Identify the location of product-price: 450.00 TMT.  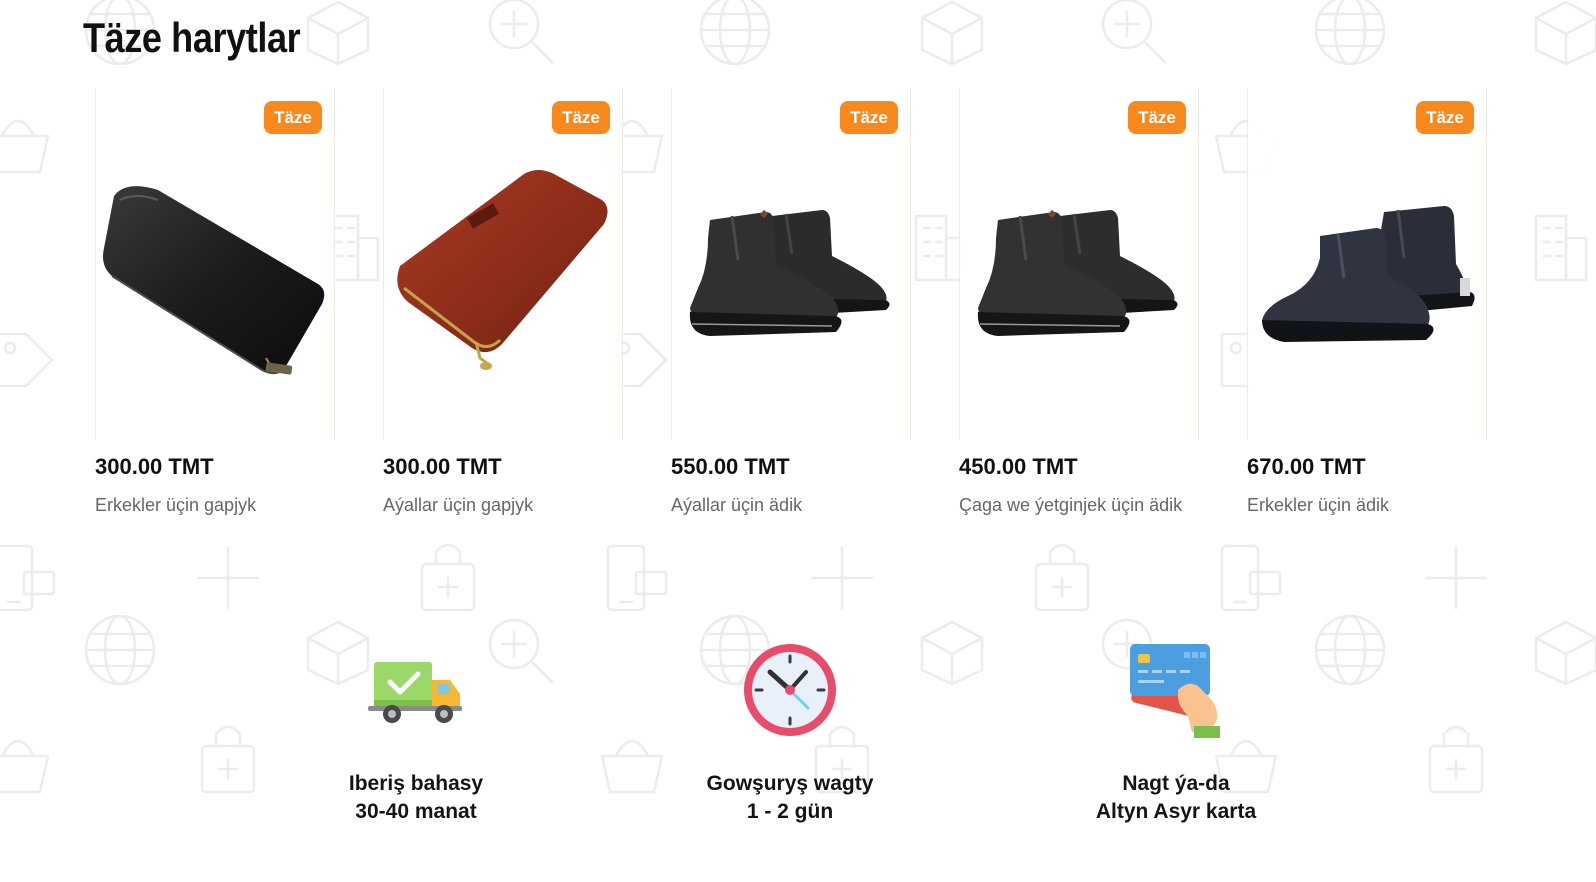
(1018, 466).